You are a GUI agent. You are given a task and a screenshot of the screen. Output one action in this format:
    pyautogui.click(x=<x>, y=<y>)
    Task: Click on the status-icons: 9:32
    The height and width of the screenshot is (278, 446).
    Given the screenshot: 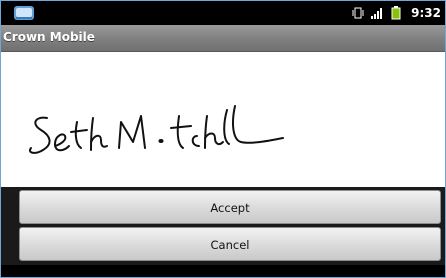 What is the action you would take?
    pyautogui.click(x=396, y=13)
    